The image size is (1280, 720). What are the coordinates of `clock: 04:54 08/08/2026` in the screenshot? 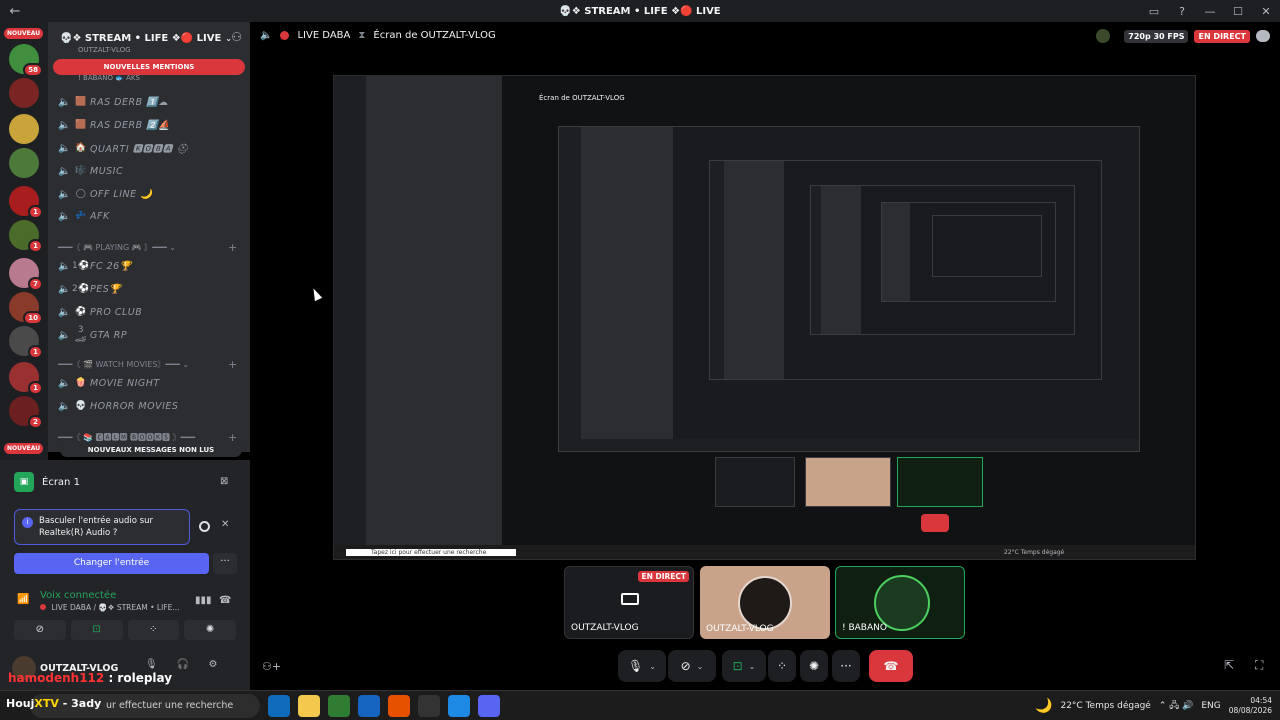 It's located at (1250, 706).